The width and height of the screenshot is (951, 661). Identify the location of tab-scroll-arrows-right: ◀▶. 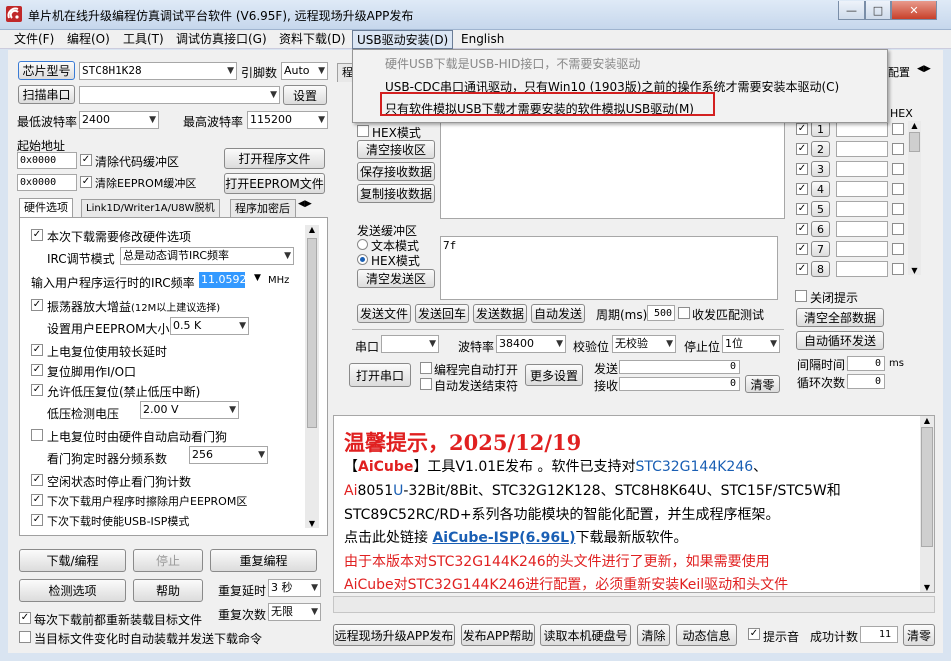
(929, 72).